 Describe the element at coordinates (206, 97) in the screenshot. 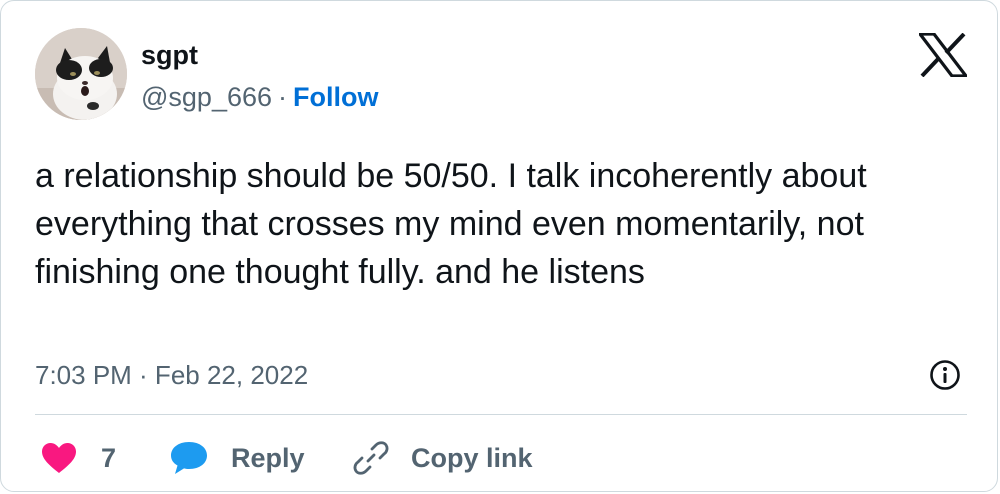

I see `author-handle: @sgp_666` at that location.